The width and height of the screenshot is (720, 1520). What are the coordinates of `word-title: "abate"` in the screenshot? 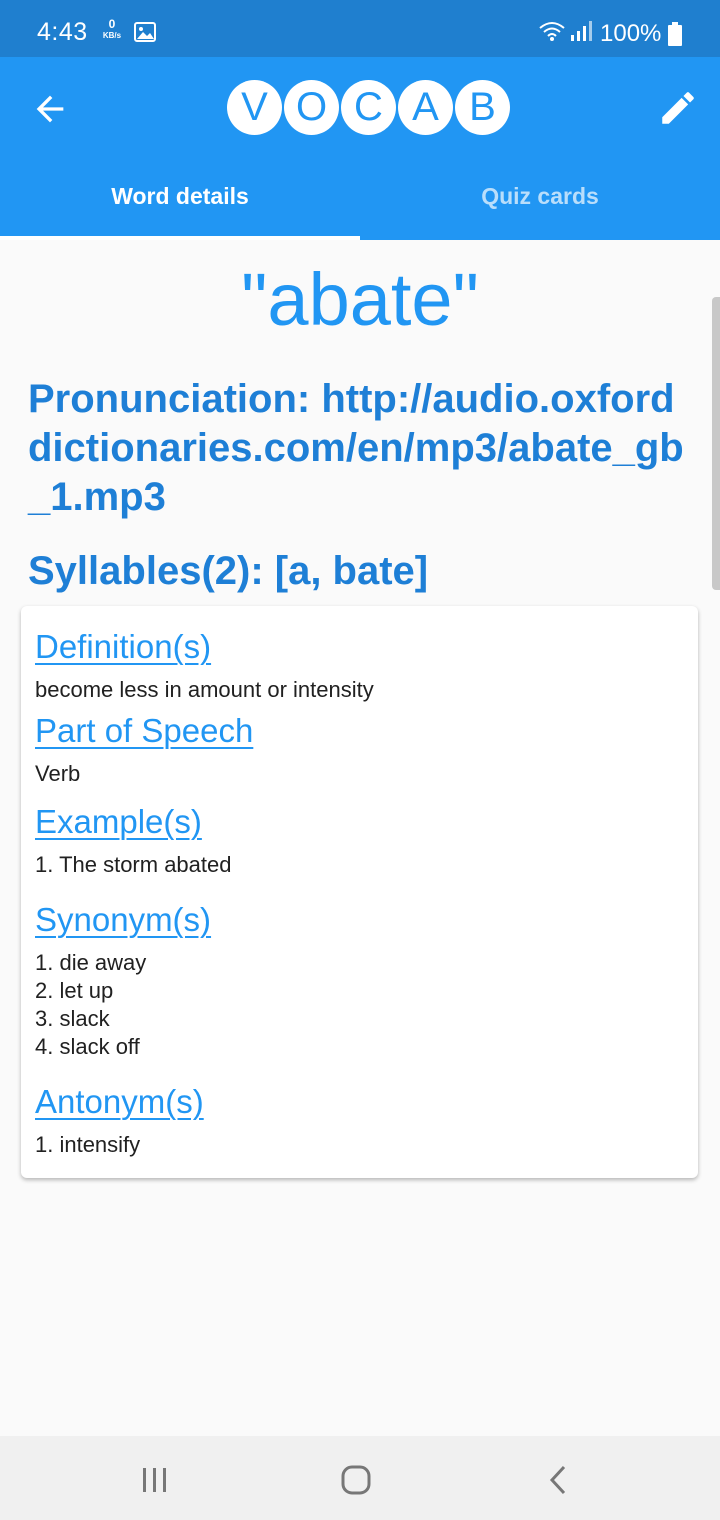 It's located at (360, 299).